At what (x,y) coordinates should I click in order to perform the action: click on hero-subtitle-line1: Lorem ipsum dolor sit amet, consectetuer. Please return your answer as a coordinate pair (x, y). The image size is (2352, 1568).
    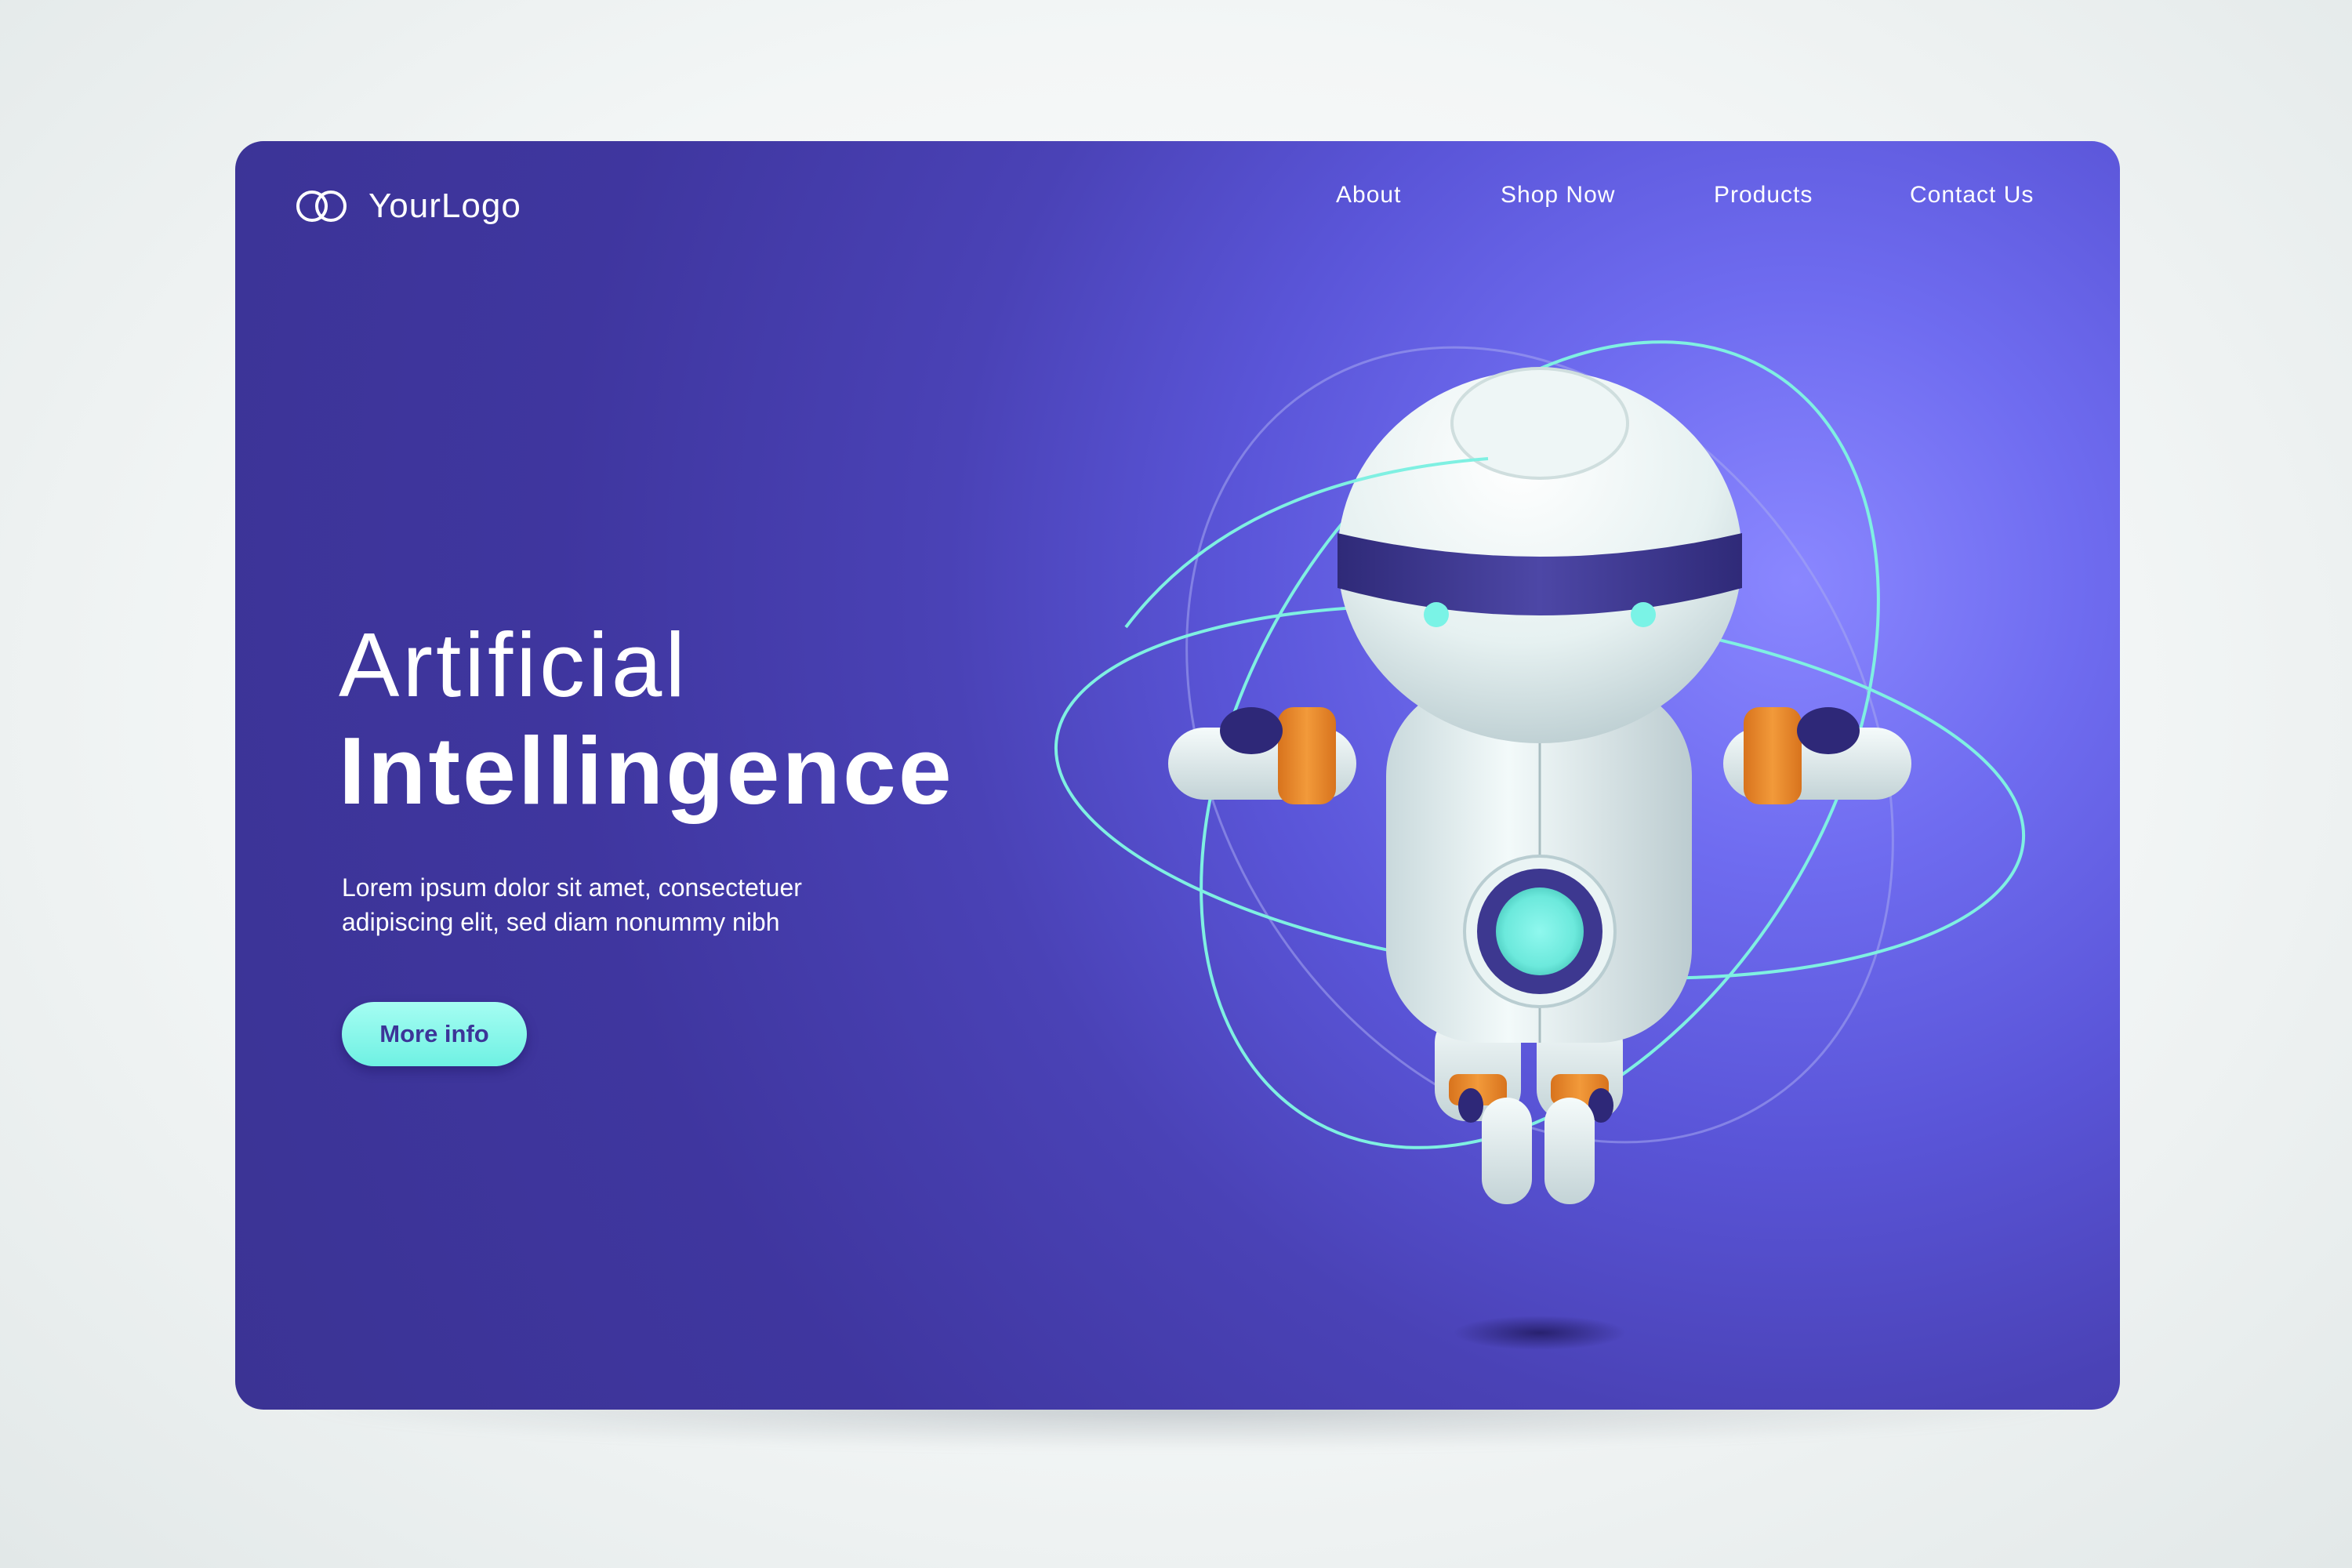
    Looking at the image, I should click on (572, 887).